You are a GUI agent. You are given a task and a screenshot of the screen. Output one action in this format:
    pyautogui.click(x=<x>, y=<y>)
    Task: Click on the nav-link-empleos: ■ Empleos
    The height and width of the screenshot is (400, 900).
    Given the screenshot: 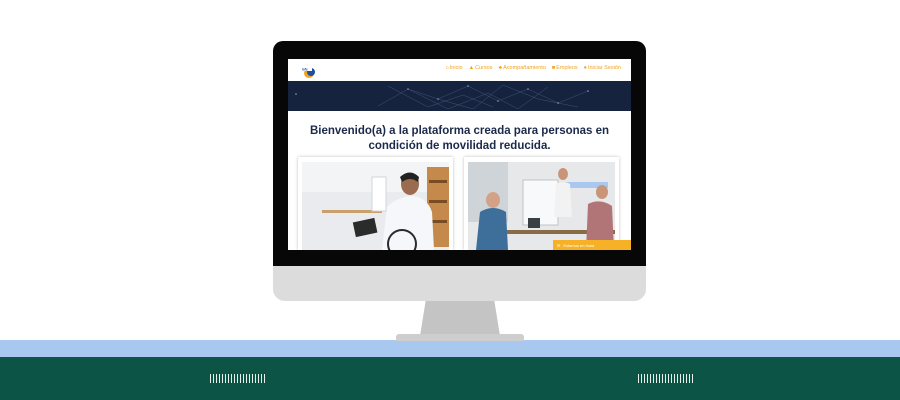 What is the action you would take?
    pyautogui.click(x=565, y=68)
    